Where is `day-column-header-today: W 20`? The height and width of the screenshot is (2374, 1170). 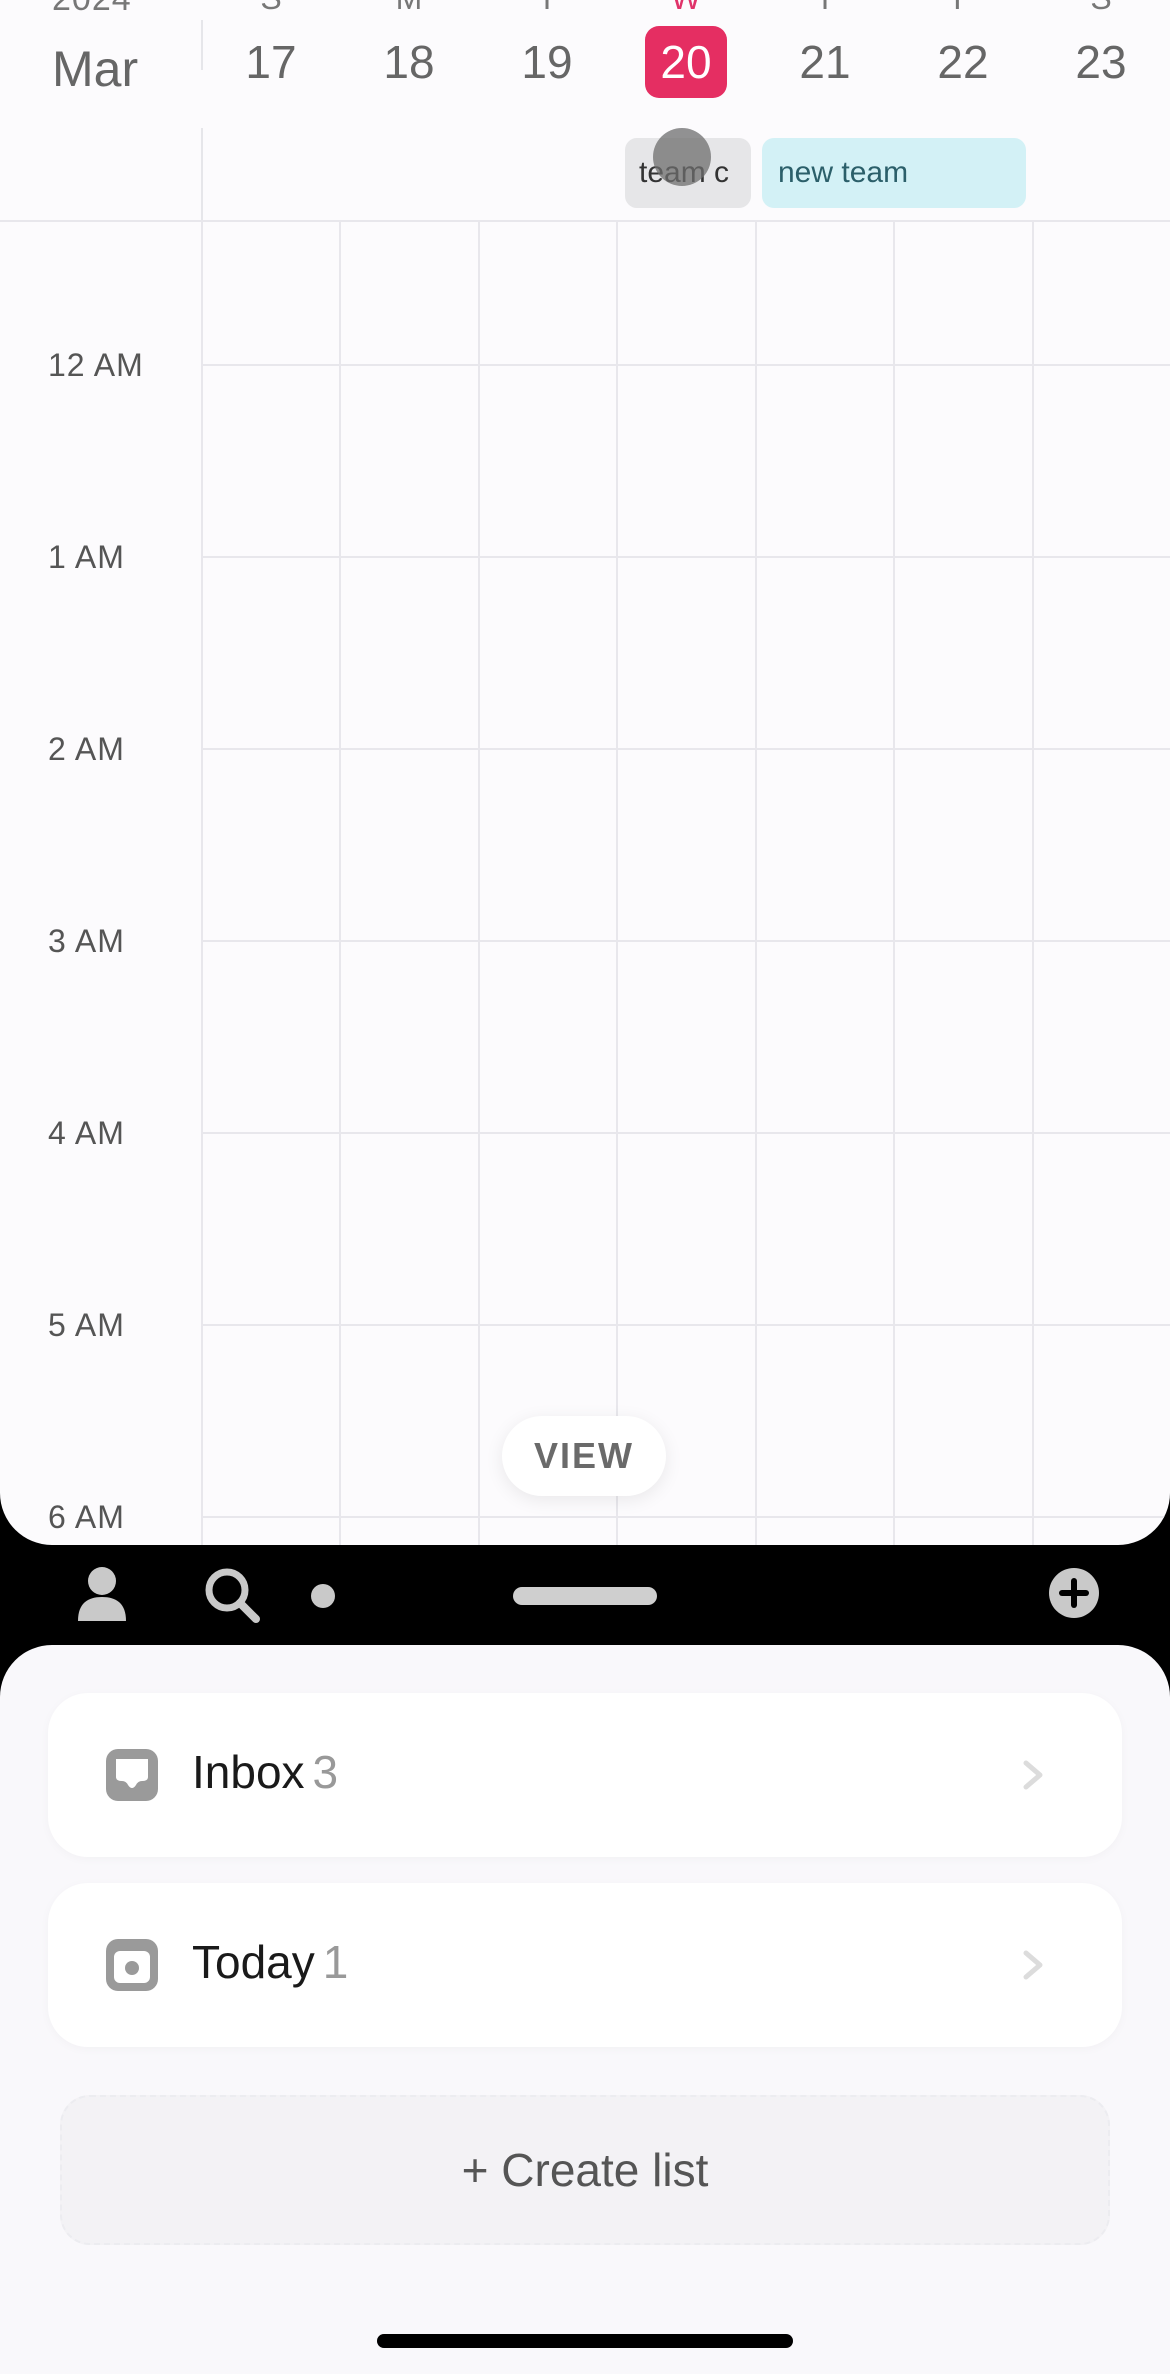 day-column-header-today: W 20 is located at coordinates (686, 49).